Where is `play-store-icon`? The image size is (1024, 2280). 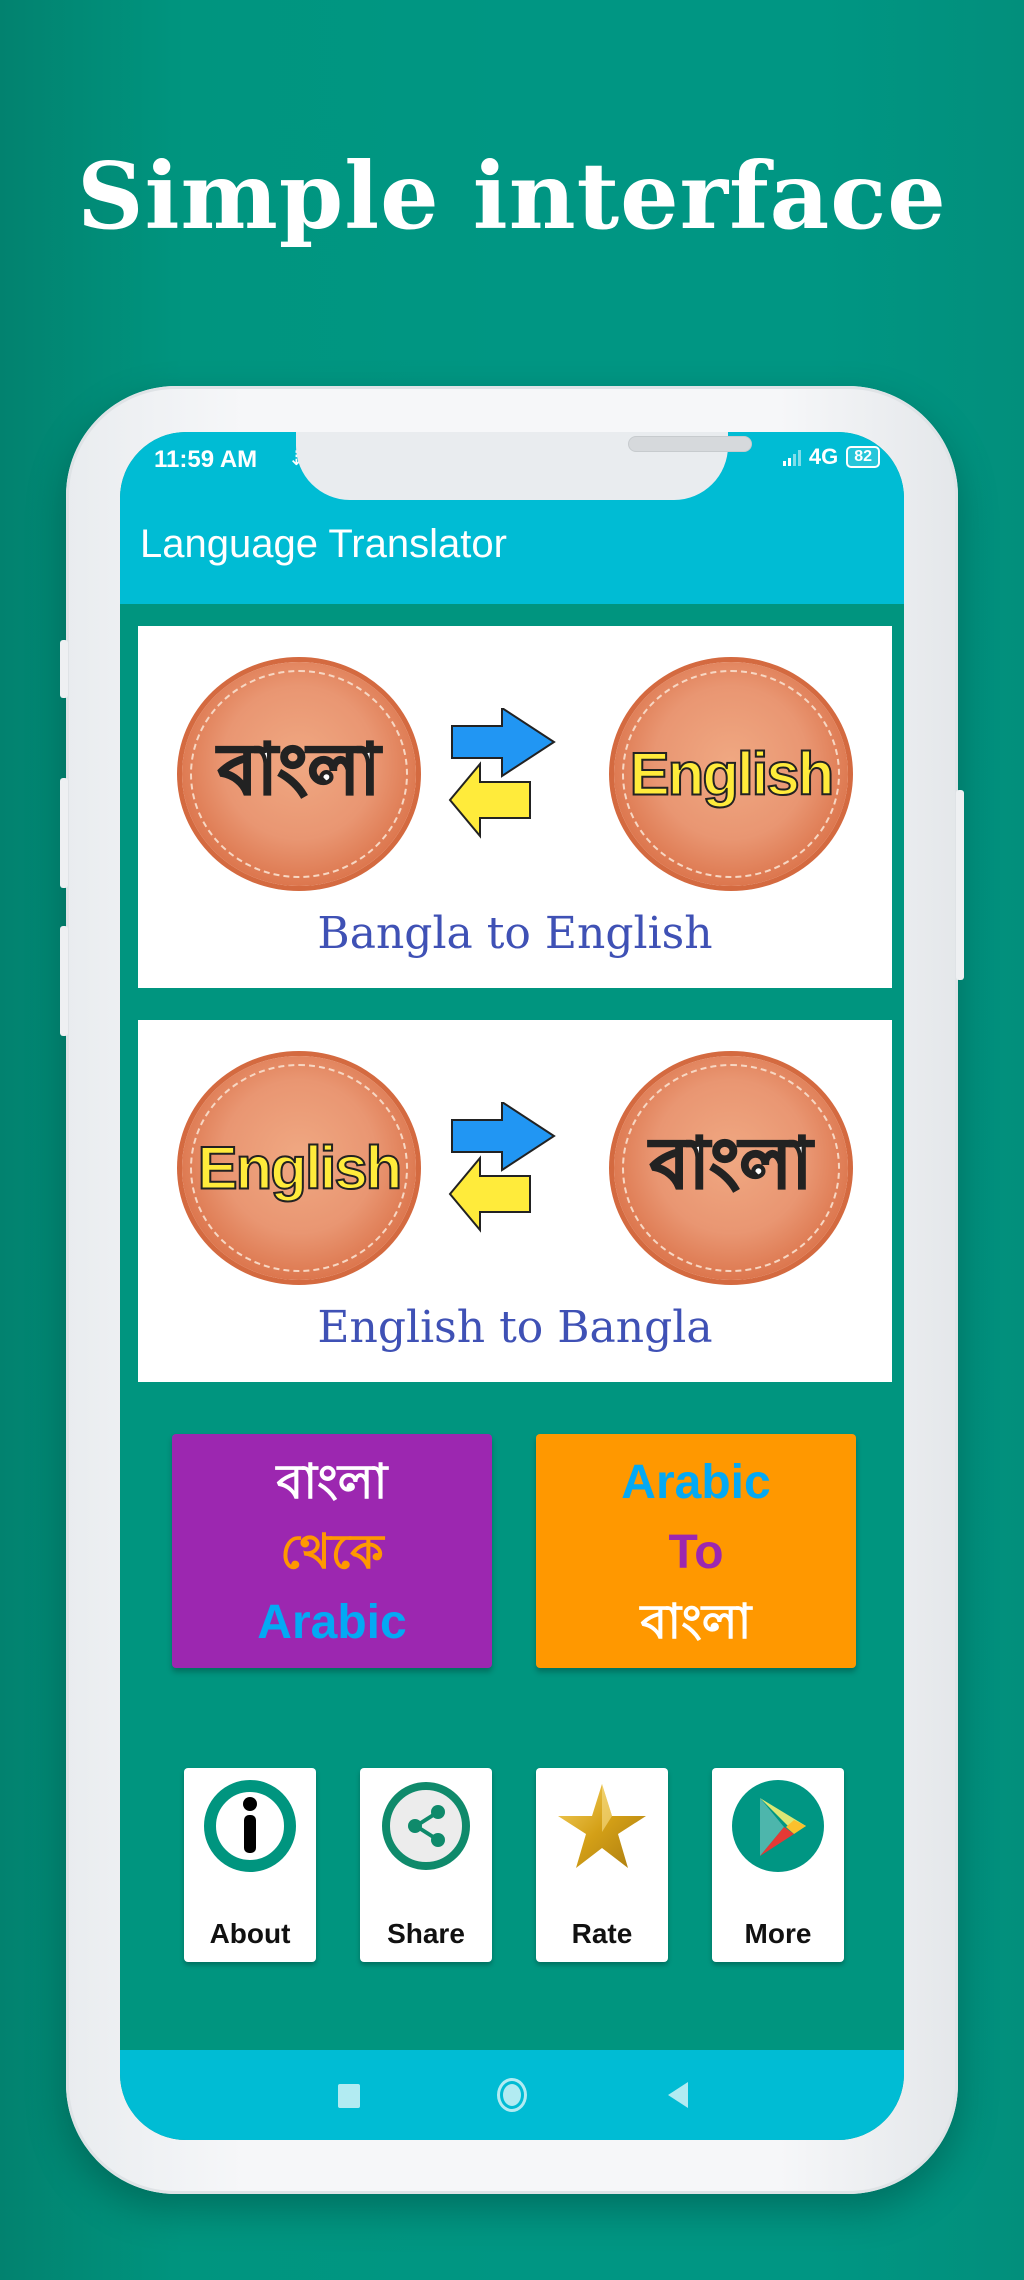
play-store-icon is located at coordinates (778, 1826).